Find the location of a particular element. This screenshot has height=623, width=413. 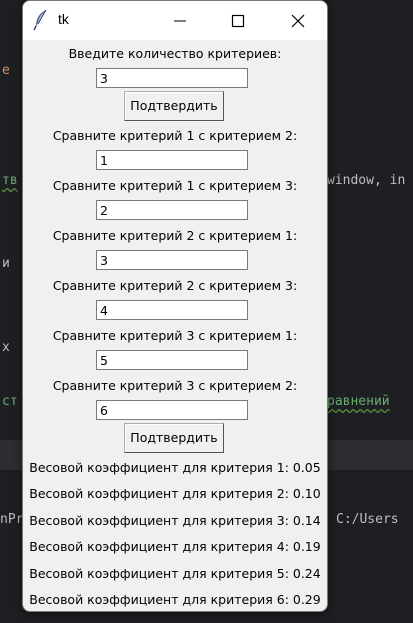

comparison-label: Сравните критерий 1 с критерием 3: is located at coordinates (175, 185).